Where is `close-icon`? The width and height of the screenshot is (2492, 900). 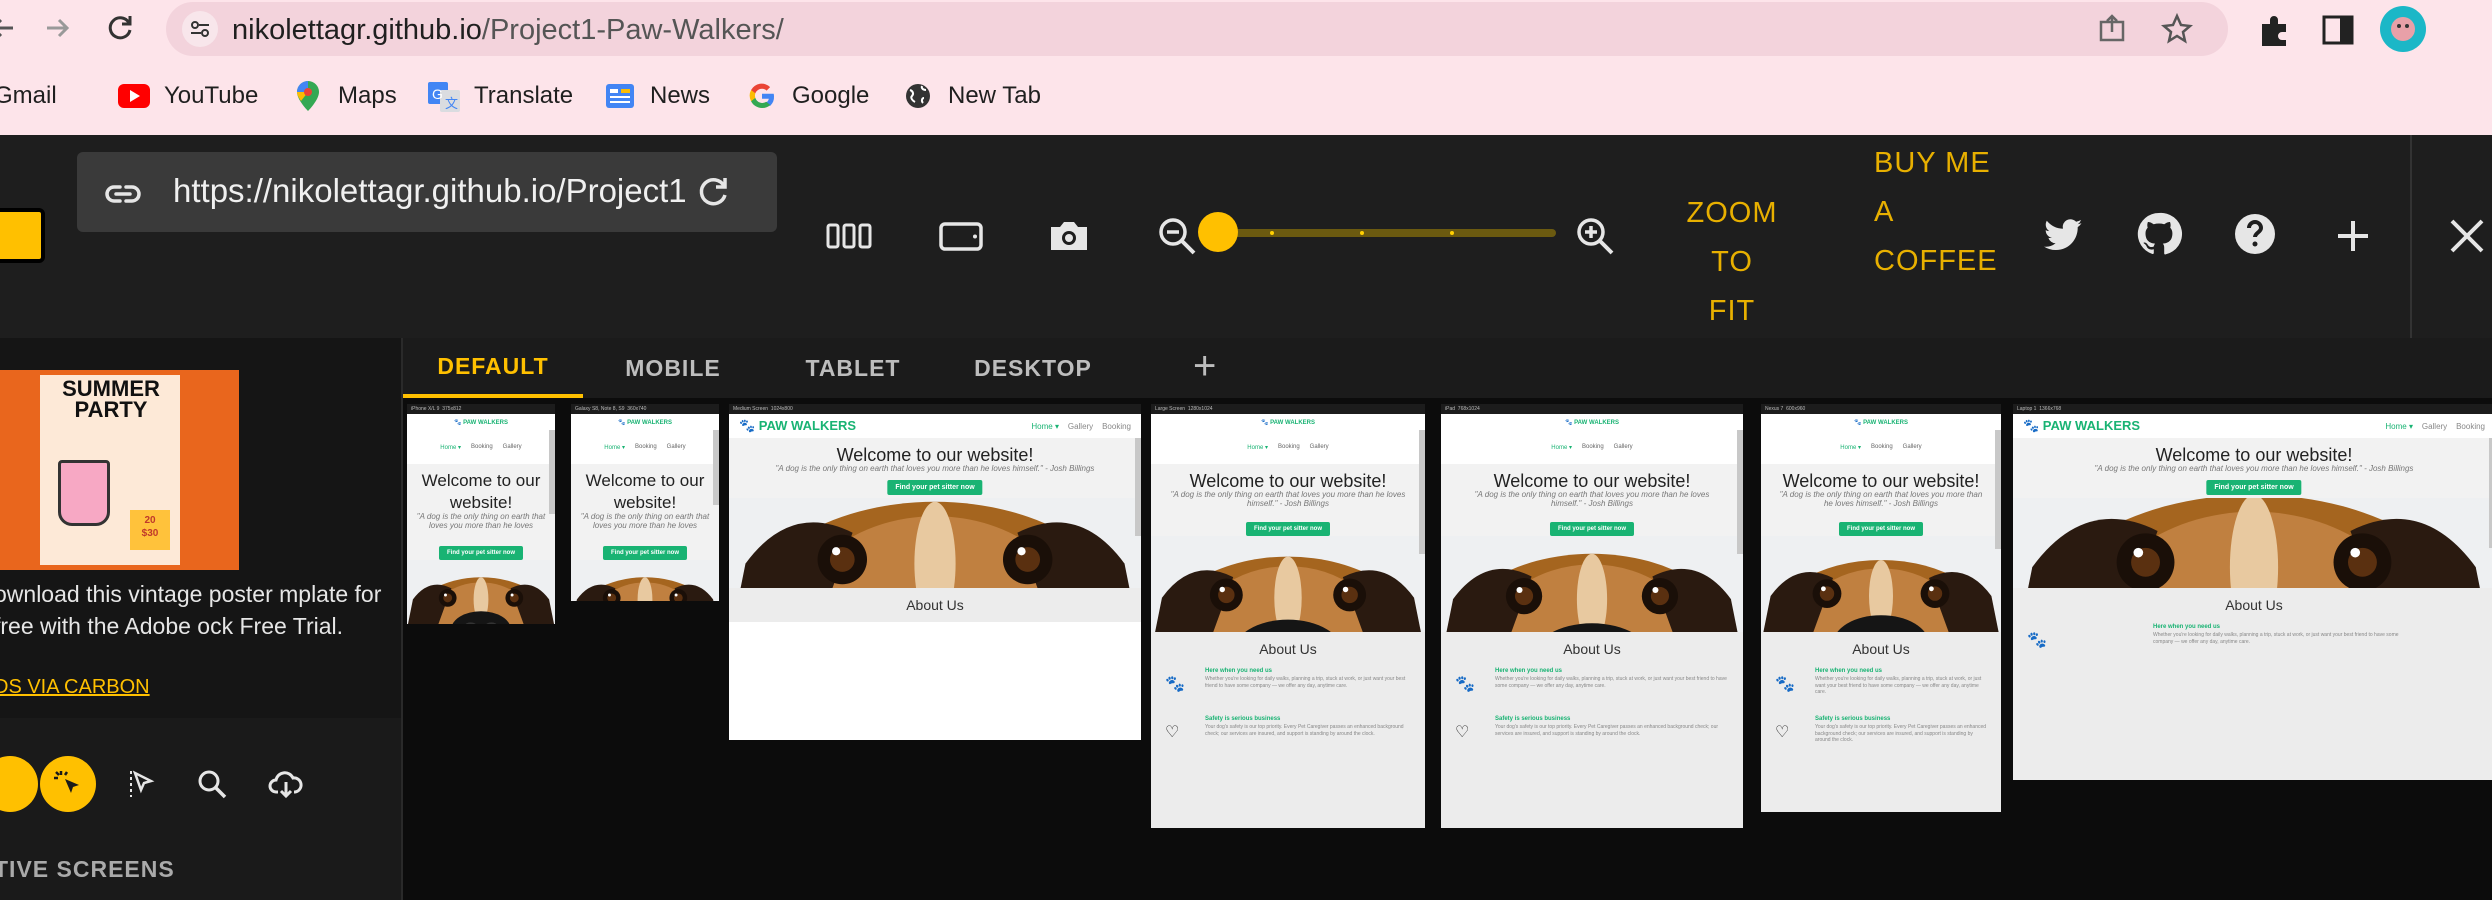 close-icon is located at coordinates (2467, 236).